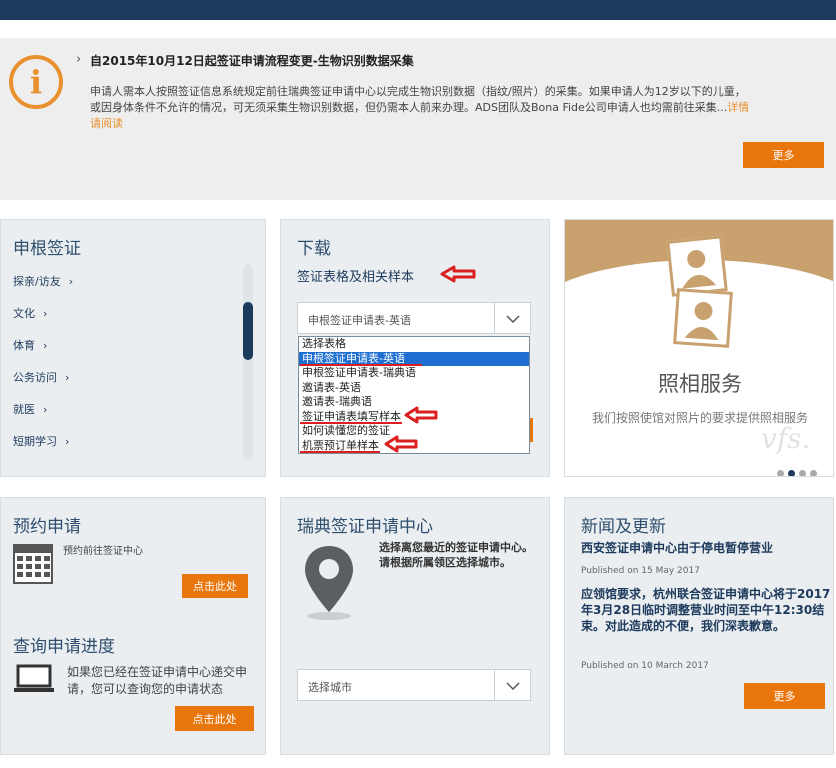  What do you see at coordinates (640, 571) in the screenshot?
I see `news-item-date: Published on 15 May 2017` at bounding box center [640, 571].